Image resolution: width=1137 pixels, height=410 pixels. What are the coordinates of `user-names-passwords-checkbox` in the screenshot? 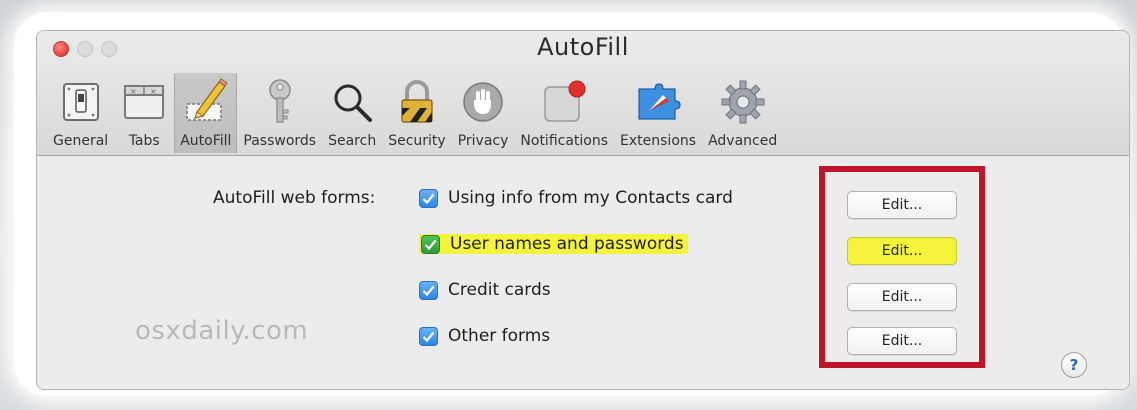 It's located at (430, 244).